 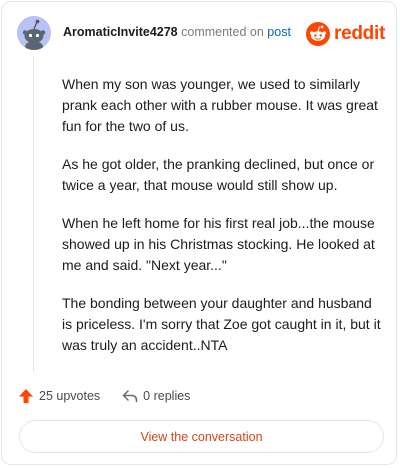 What do you see at coordinates (167, 396) in the screenshot?
I see `reply-count: 0 replies` at bounding box center [167, 396].